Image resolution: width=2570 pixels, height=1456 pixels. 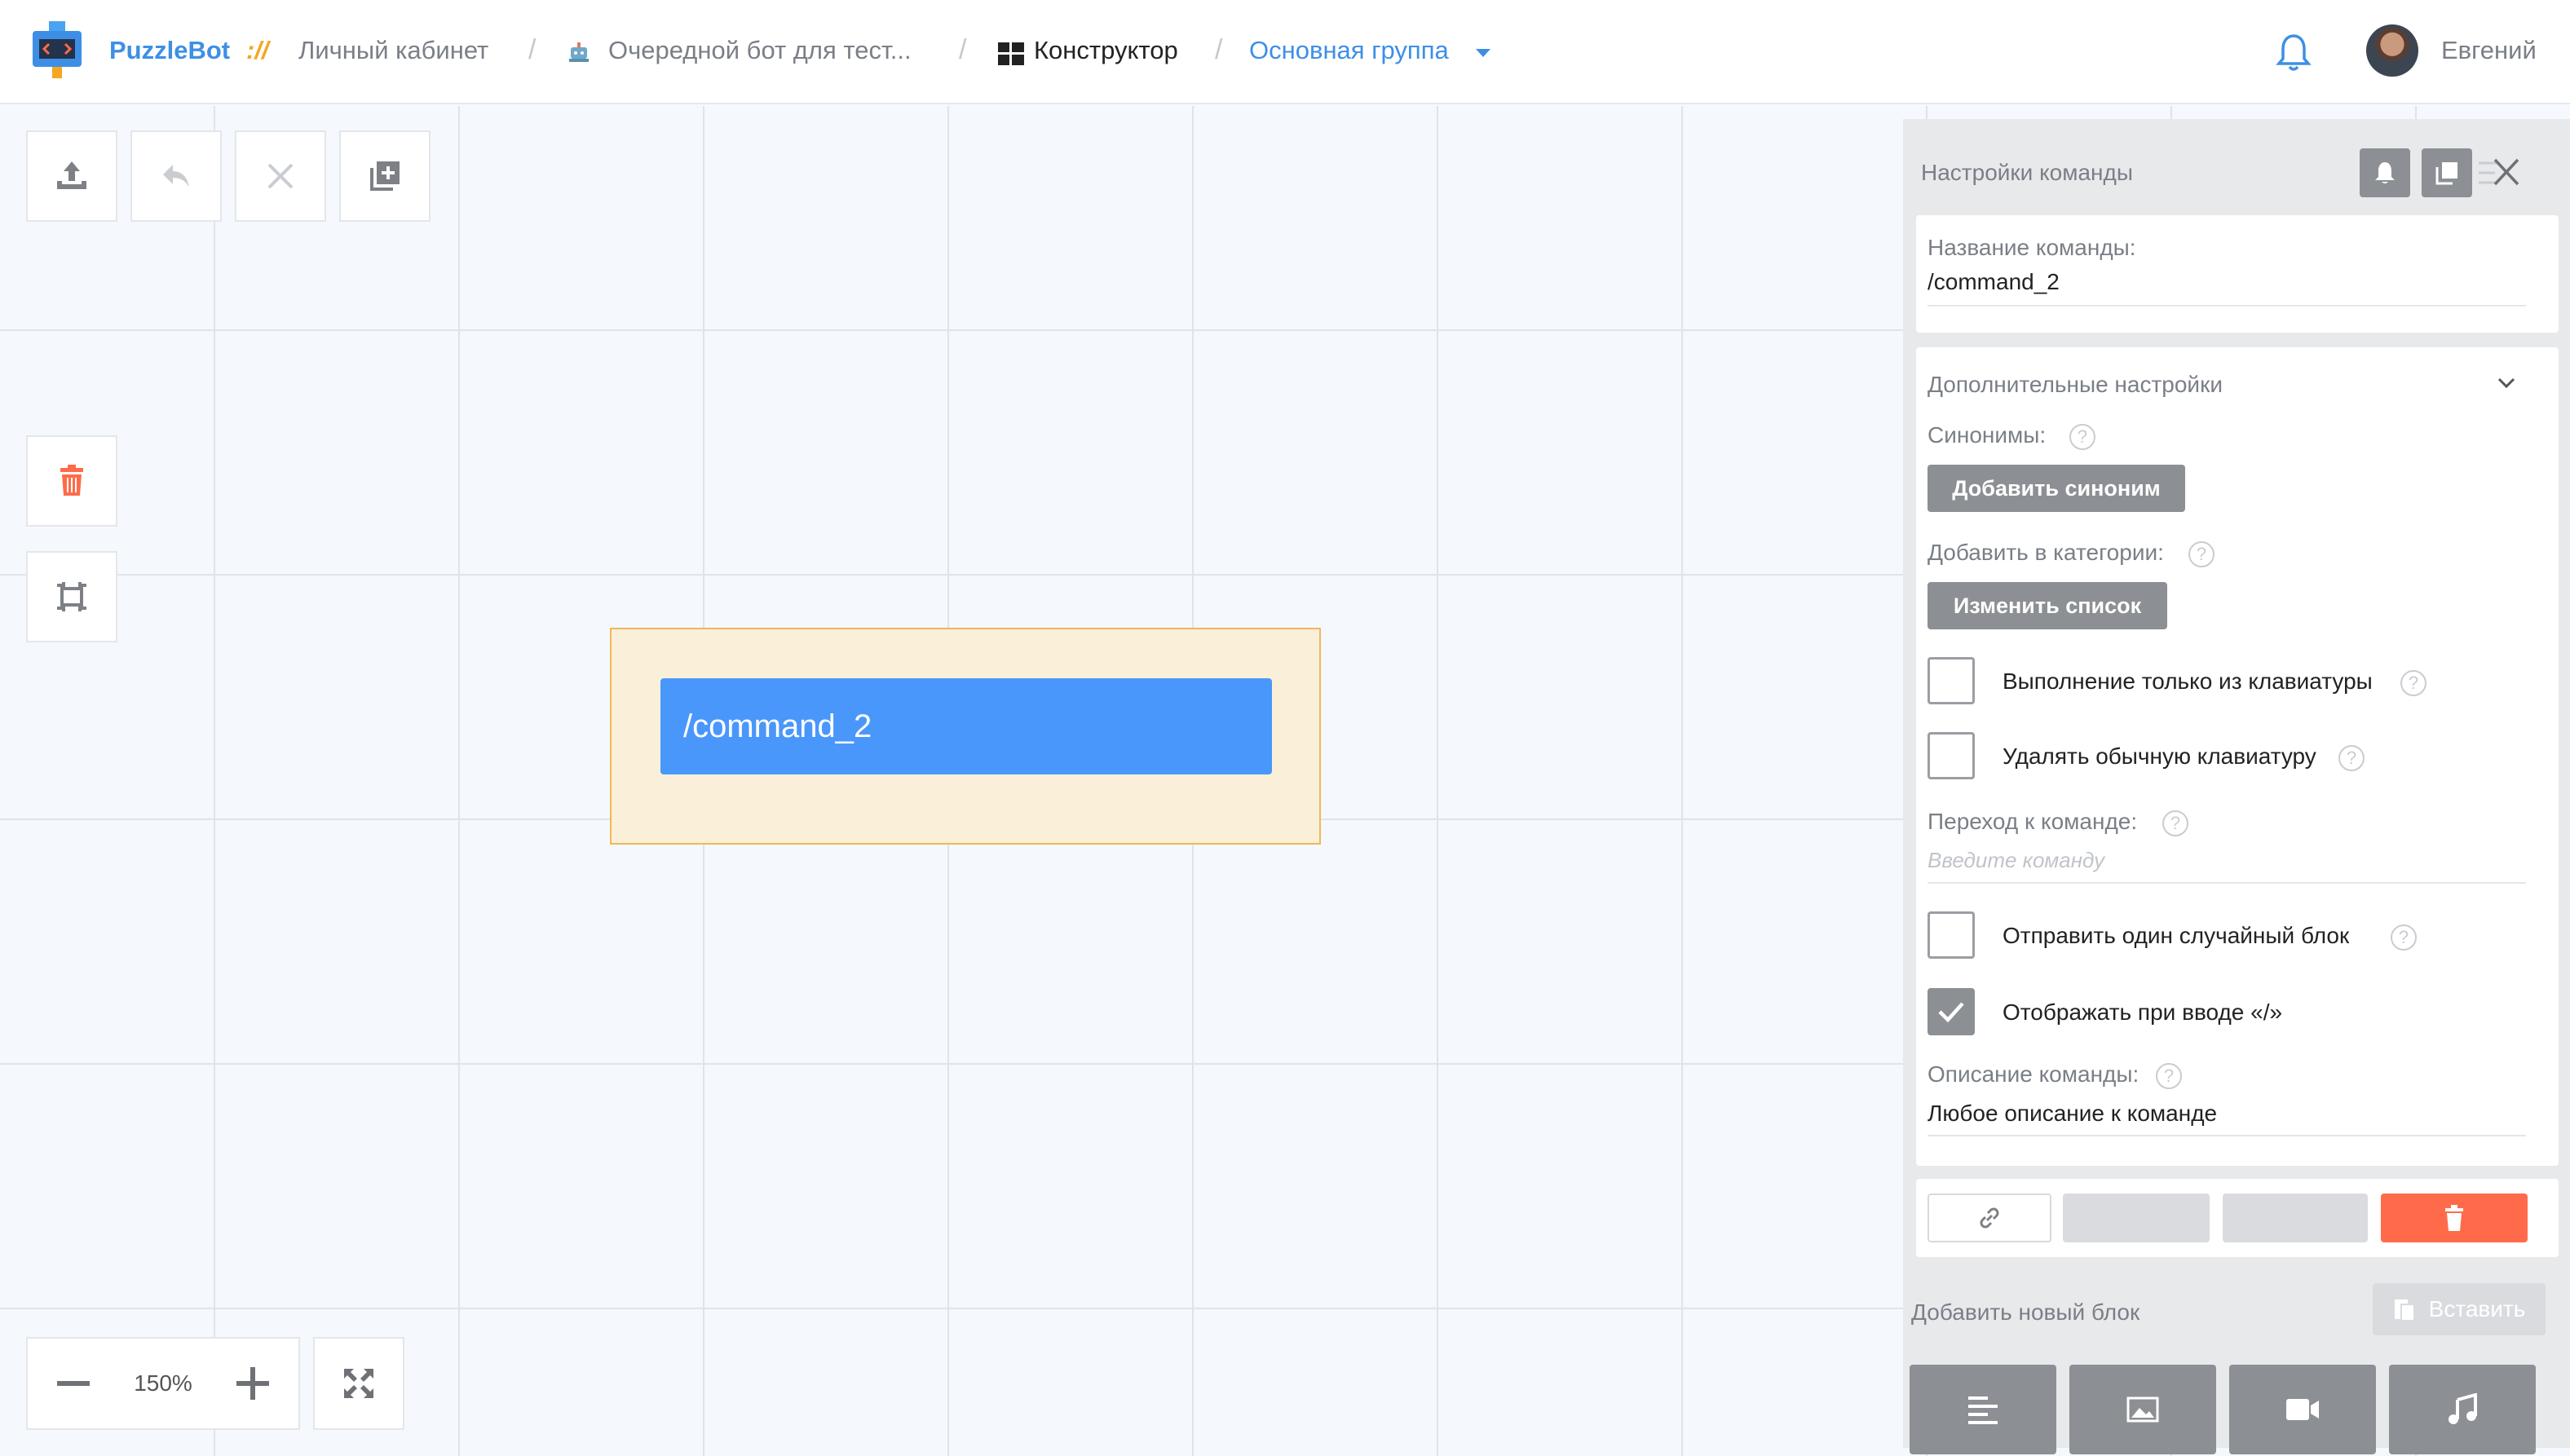 I want to click on command-group-frame: /command_2, so click(x=965, y=736).